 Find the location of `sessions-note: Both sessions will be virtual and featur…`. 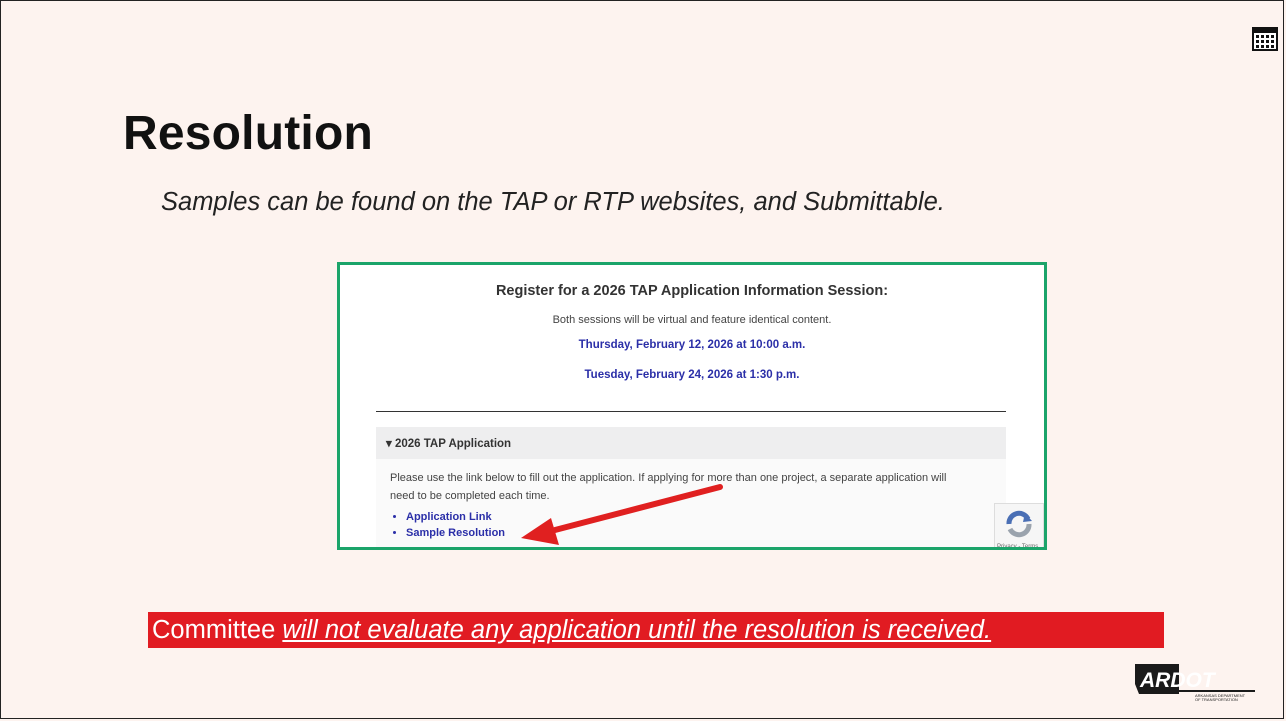

sessions-note: Both sessions will be virtual and featur… is located at coordinates (692, 320).